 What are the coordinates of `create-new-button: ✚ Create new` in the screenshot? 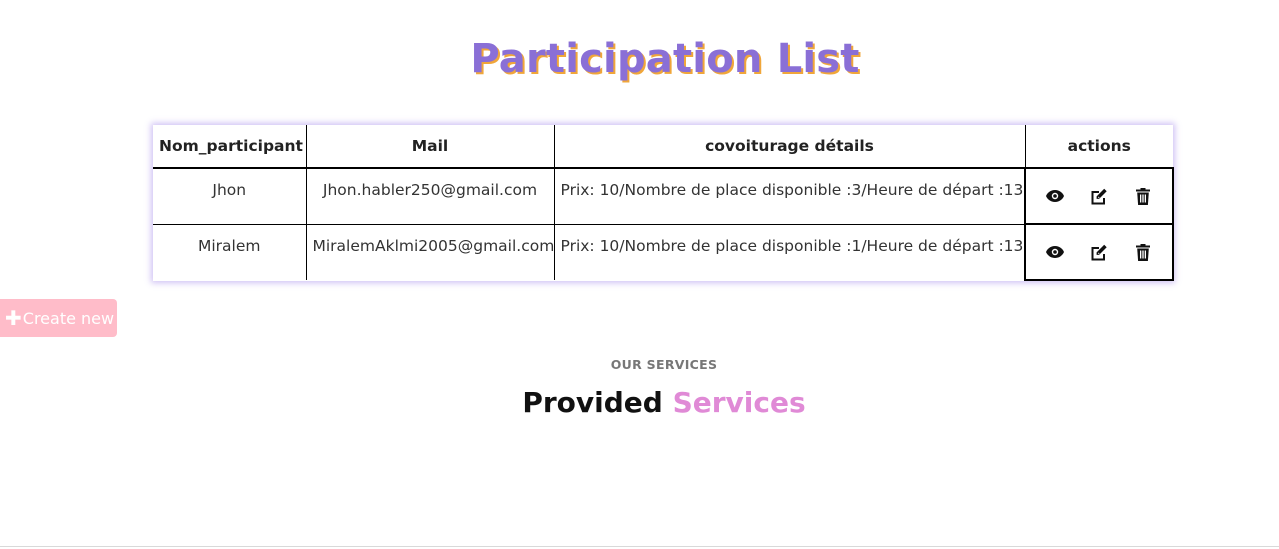 It's located at (58, 318).